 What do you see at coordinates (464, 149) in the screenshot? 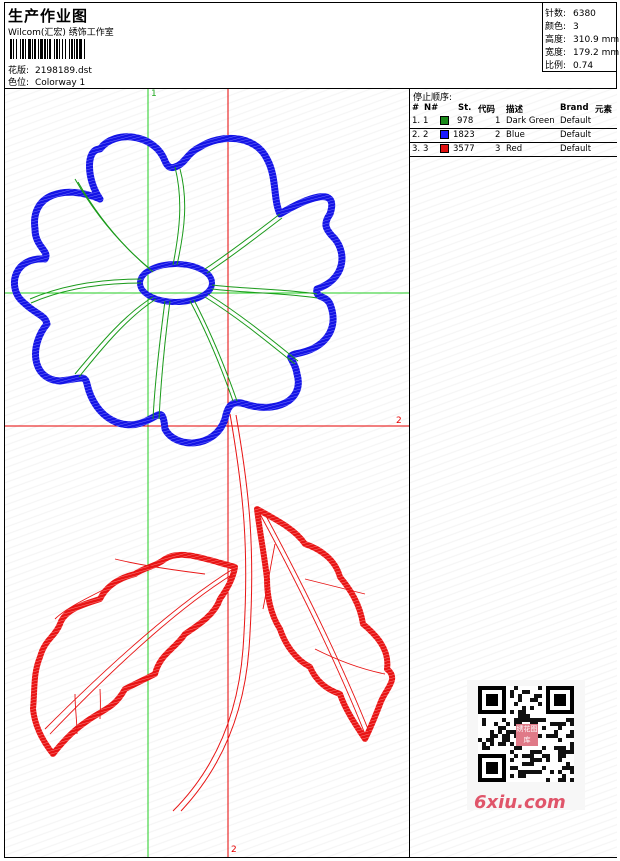
I see `row-stitches: 3577` at bounding box center [464, 149].